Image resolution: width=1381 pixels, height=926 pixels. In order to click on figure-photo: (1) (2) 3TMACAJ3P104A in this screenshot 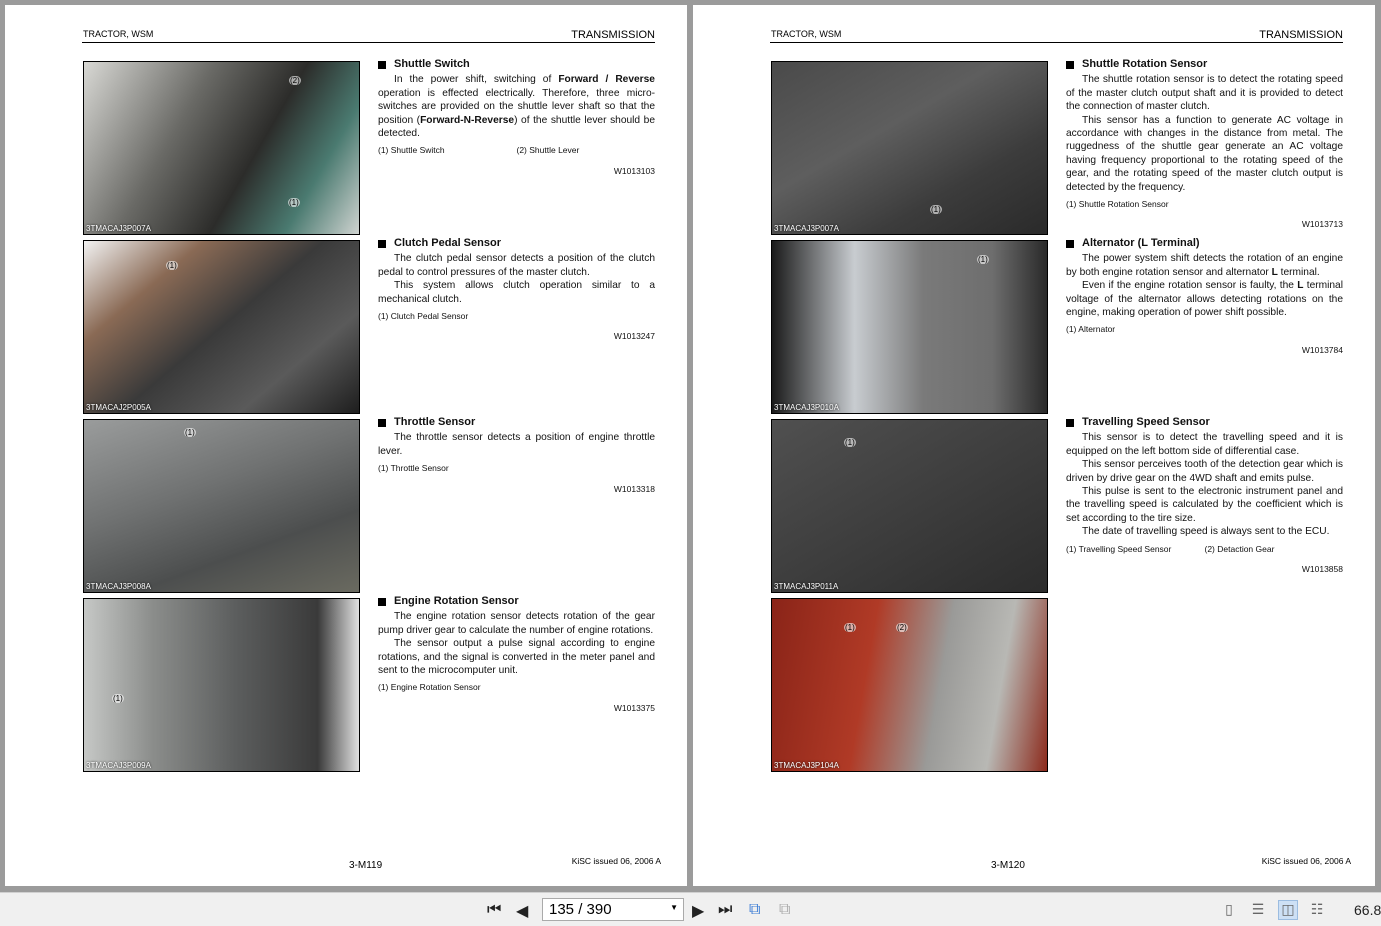, I will do `click(909, 685)`.